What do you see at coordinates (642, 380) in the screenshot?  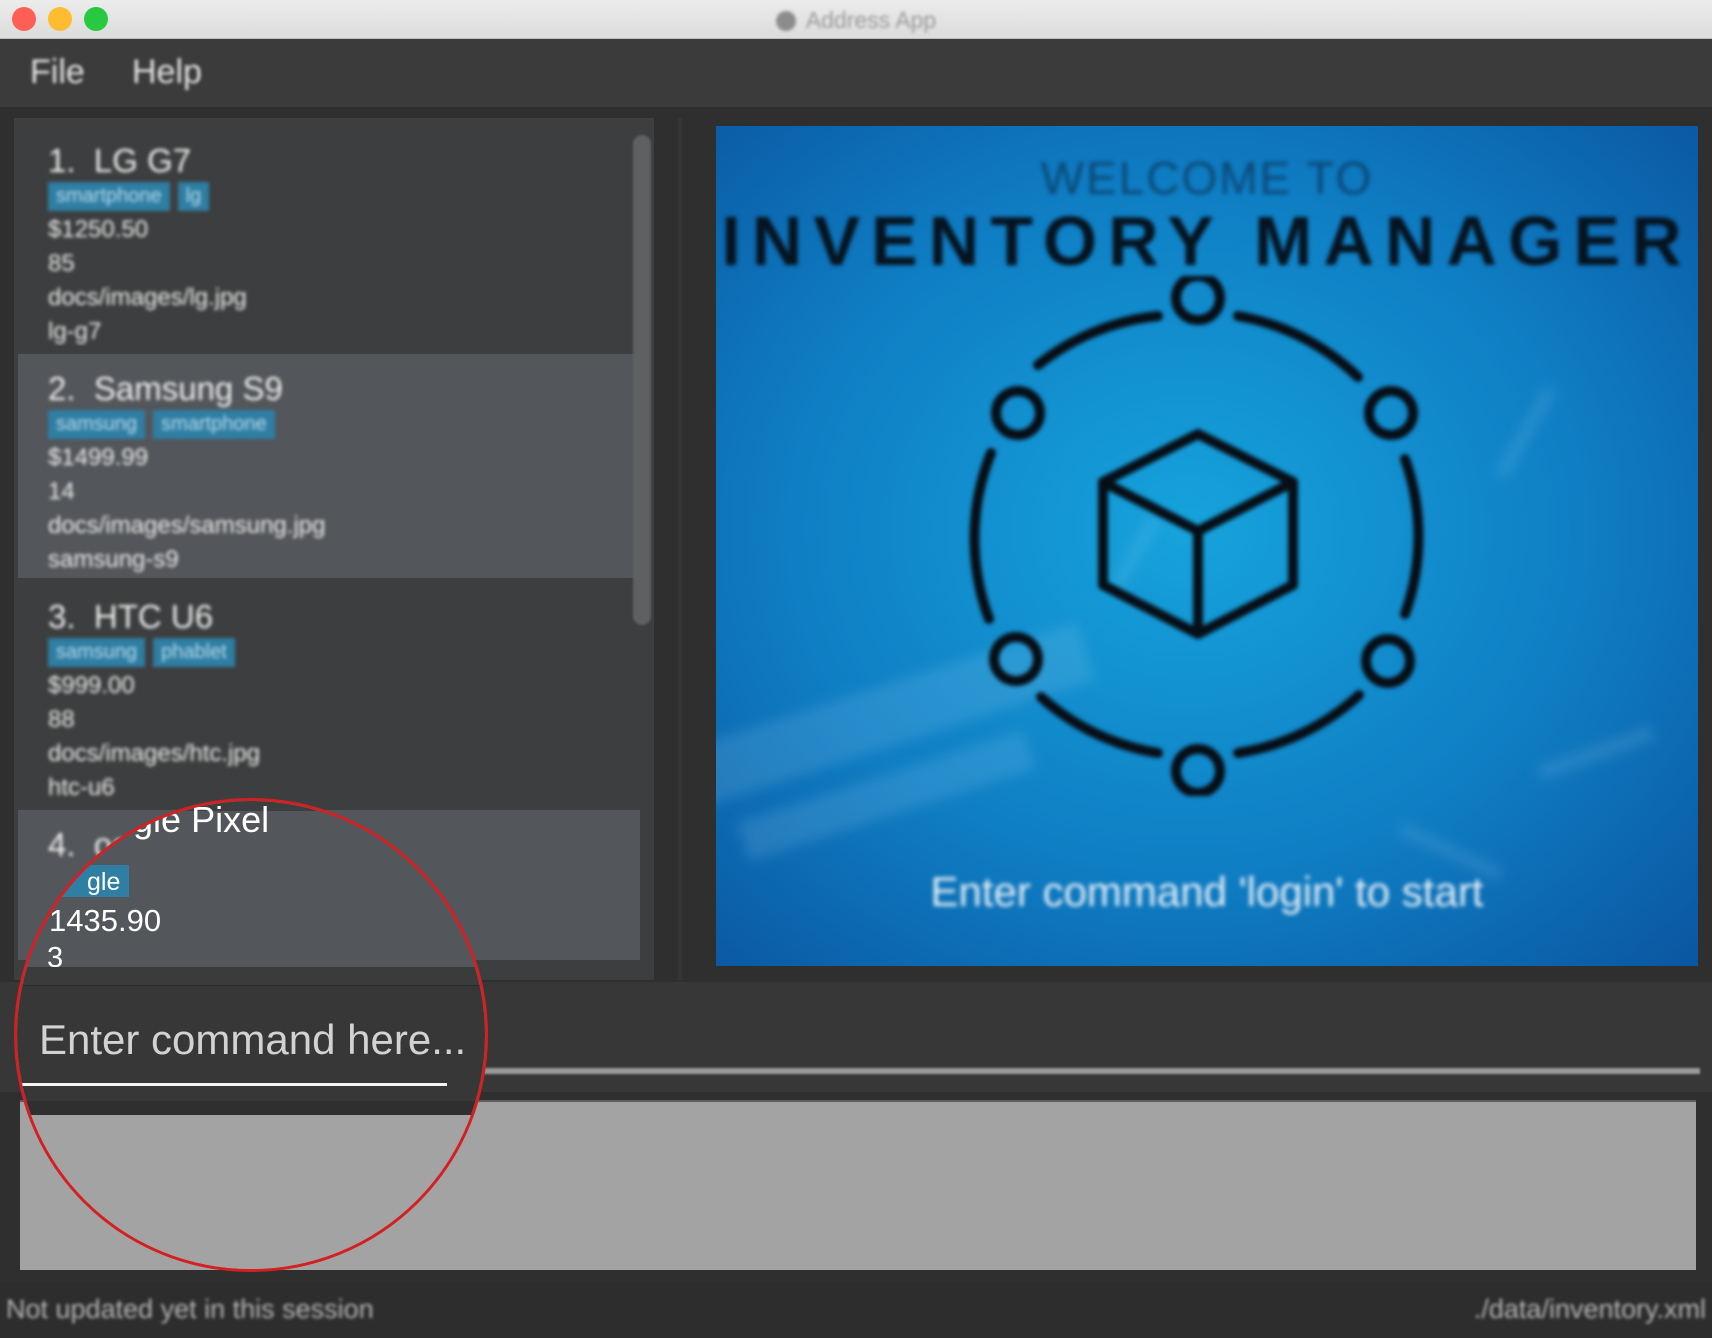 I see `list-scrollbar` at bounding box center [642, 380].